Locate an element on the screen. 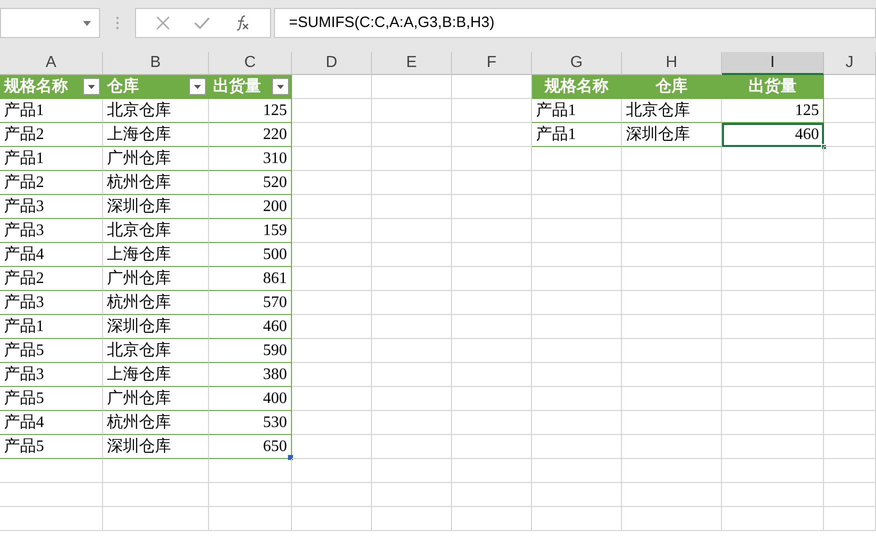 The image size is (876, 539). table-cell: 200 is located at coordinates (250, 207).